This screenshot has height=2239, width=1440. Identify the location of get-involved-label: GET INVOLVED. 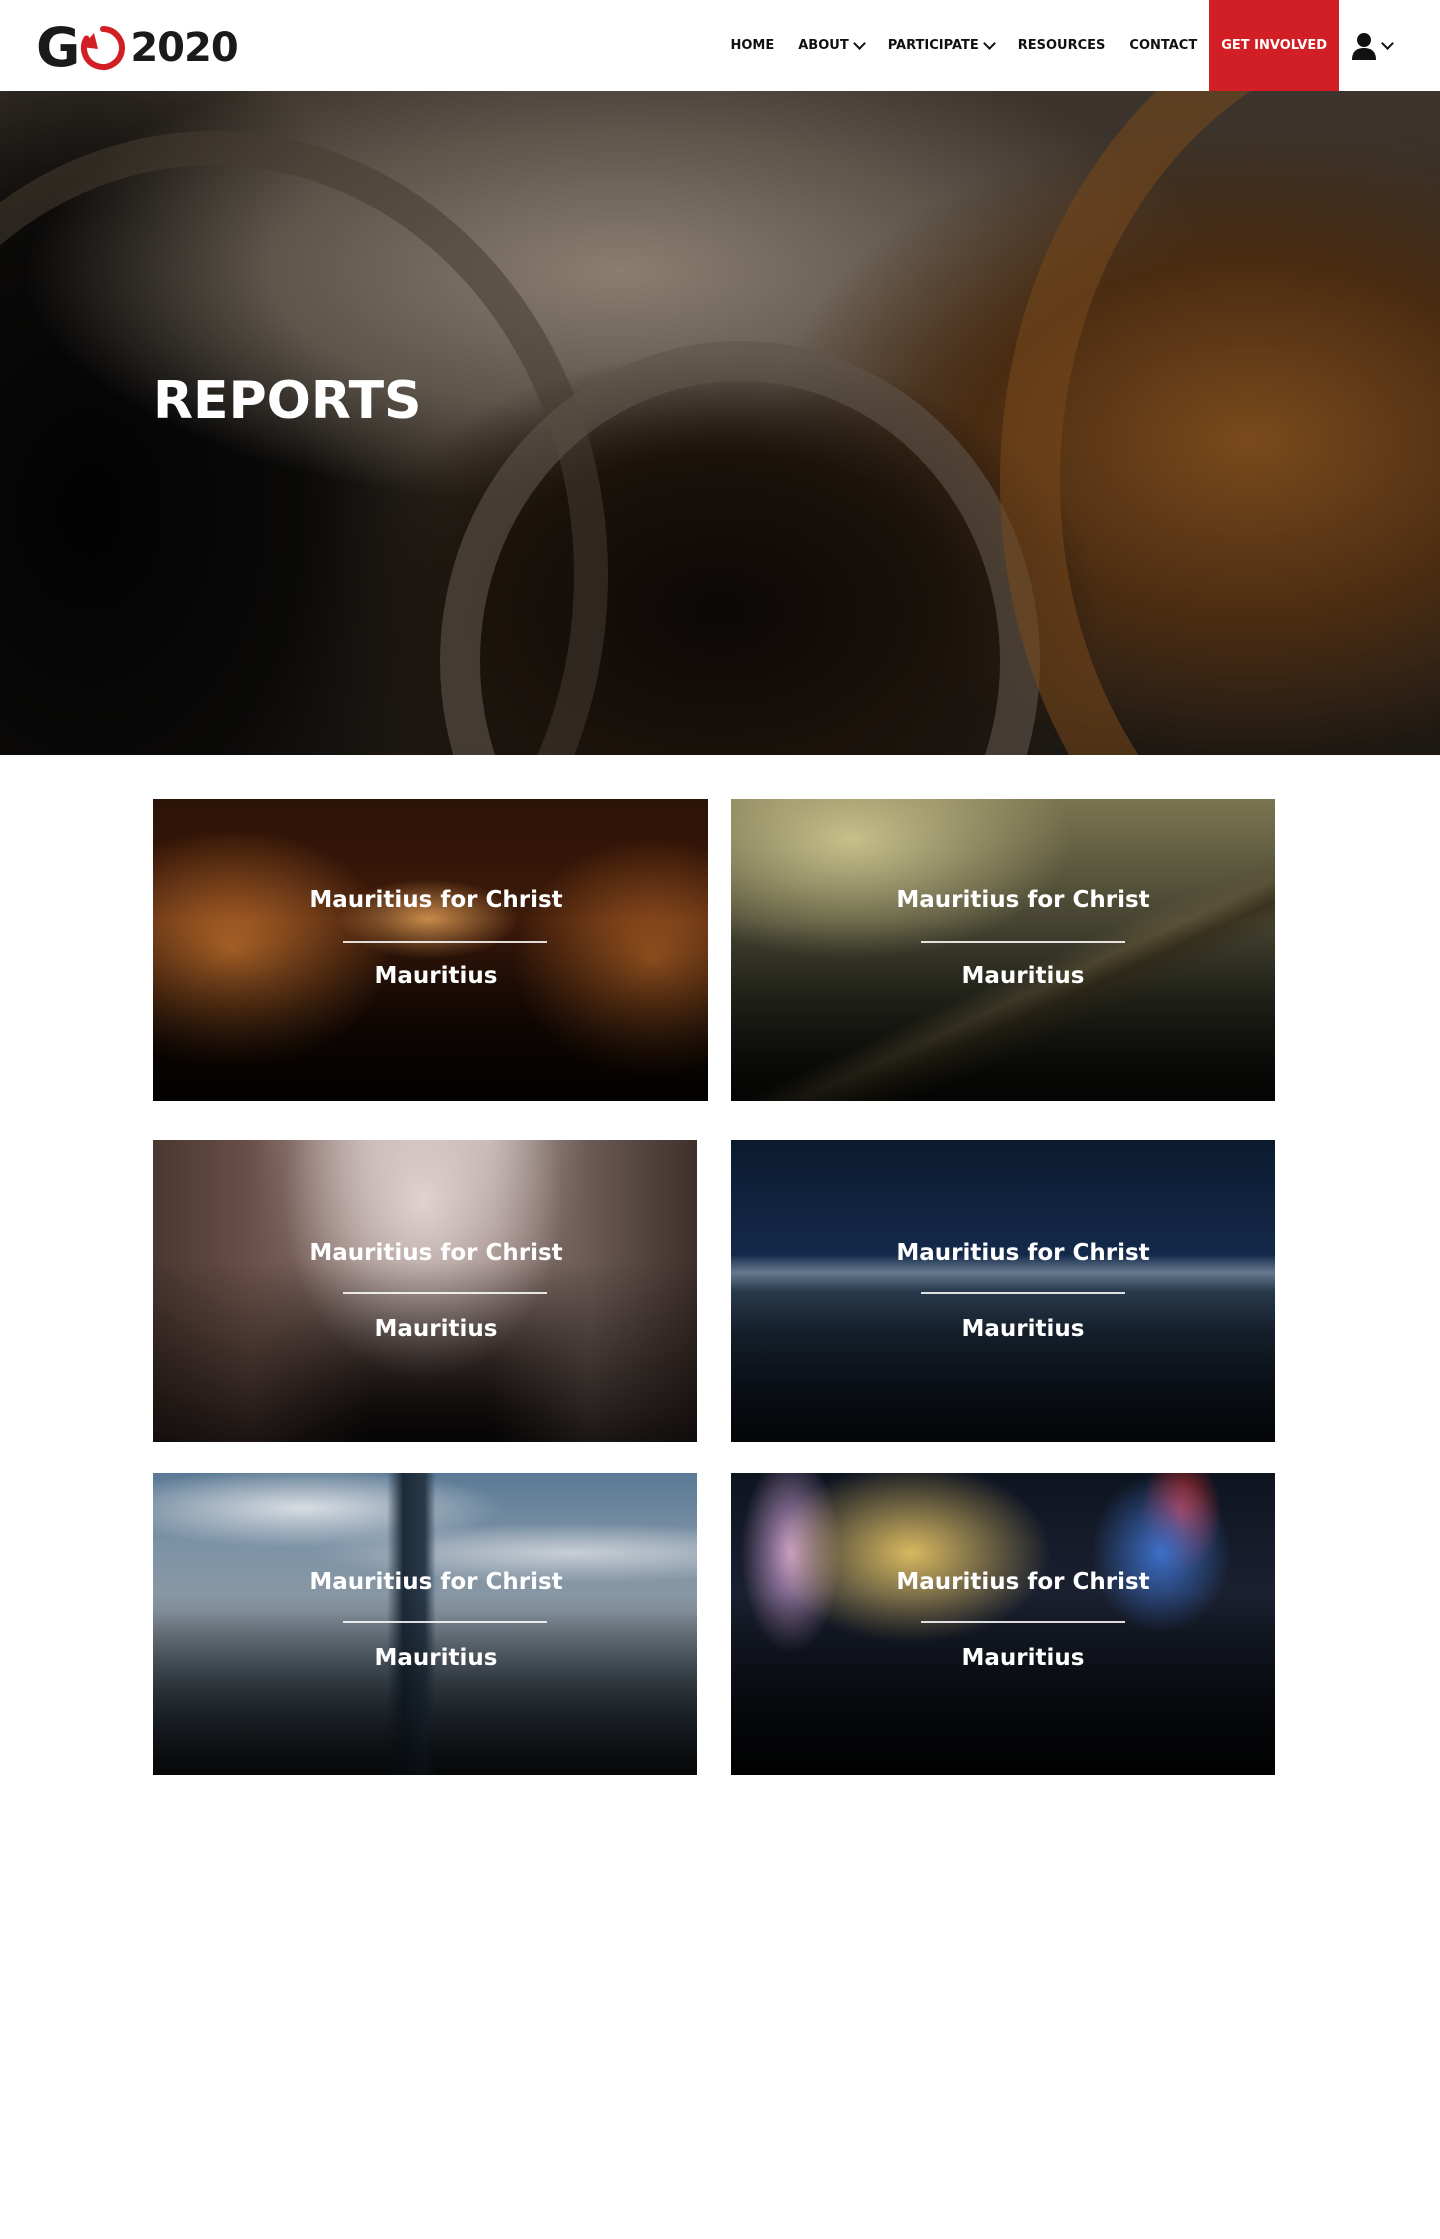
(1274, 45).